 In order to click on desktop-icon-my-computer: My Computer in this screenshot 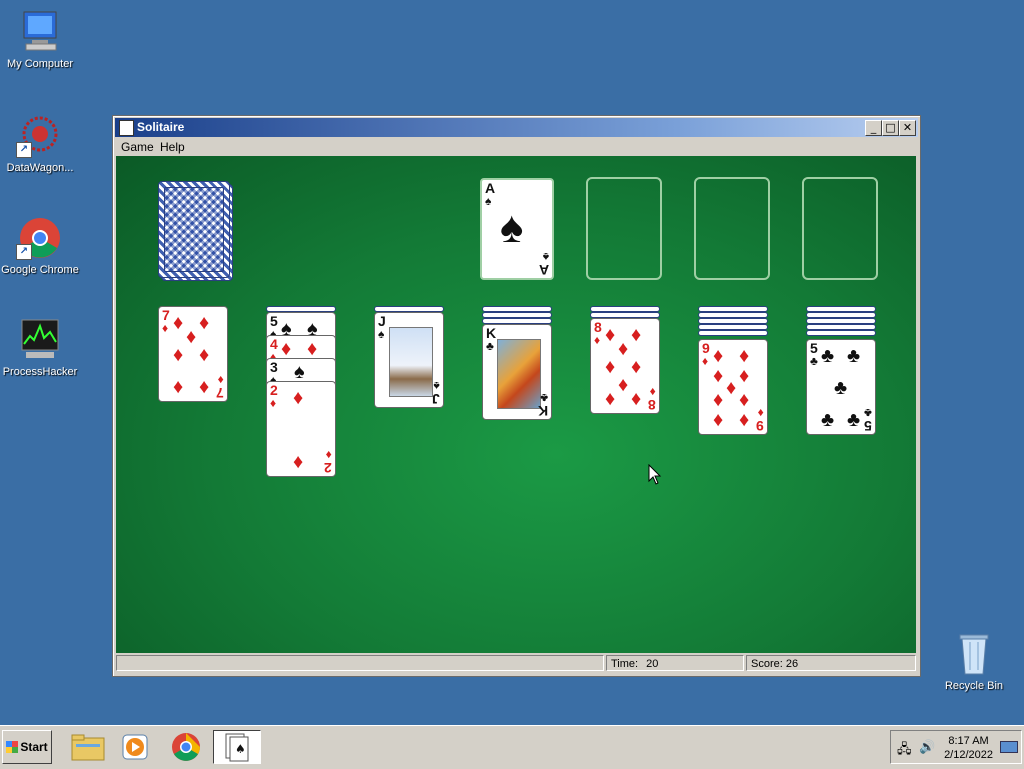, I will do `click(40, 40)`.